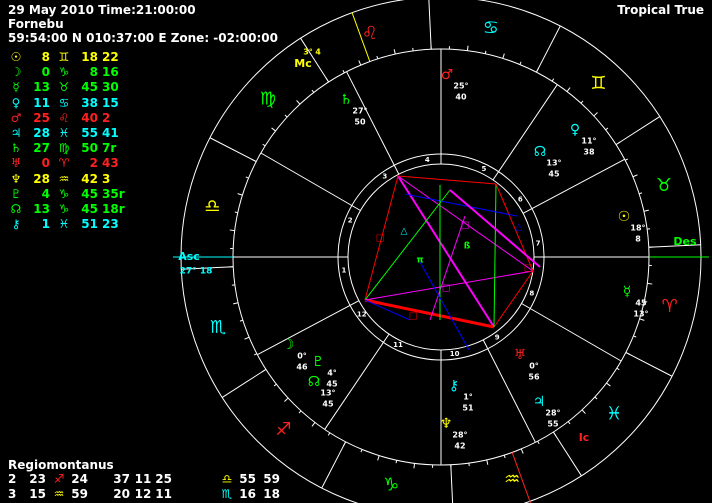  What do you see at coordinates (196, 272) in the screenshot?
I see `asc-position: 27° 18` at bounding box center [196, 272].